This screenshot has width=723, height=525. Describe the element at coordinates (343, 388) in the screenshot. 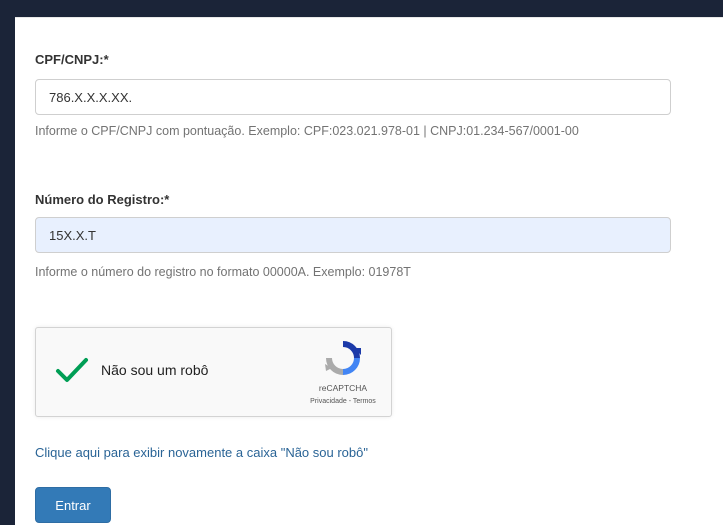

I see `recaptcha-brand: reCAPTCHA` at that location.